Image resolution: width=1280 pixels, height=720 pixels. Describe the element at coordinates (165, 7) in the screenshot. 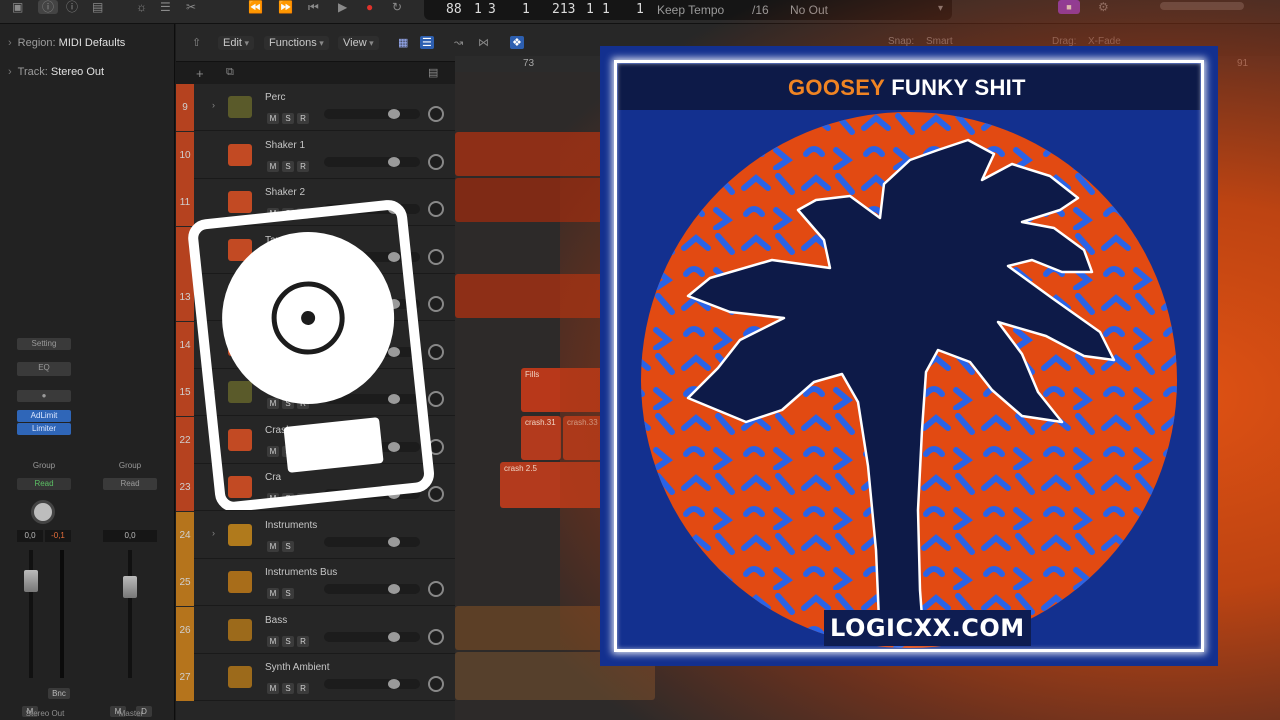

I see `mixer-icon: ☰` at that location.